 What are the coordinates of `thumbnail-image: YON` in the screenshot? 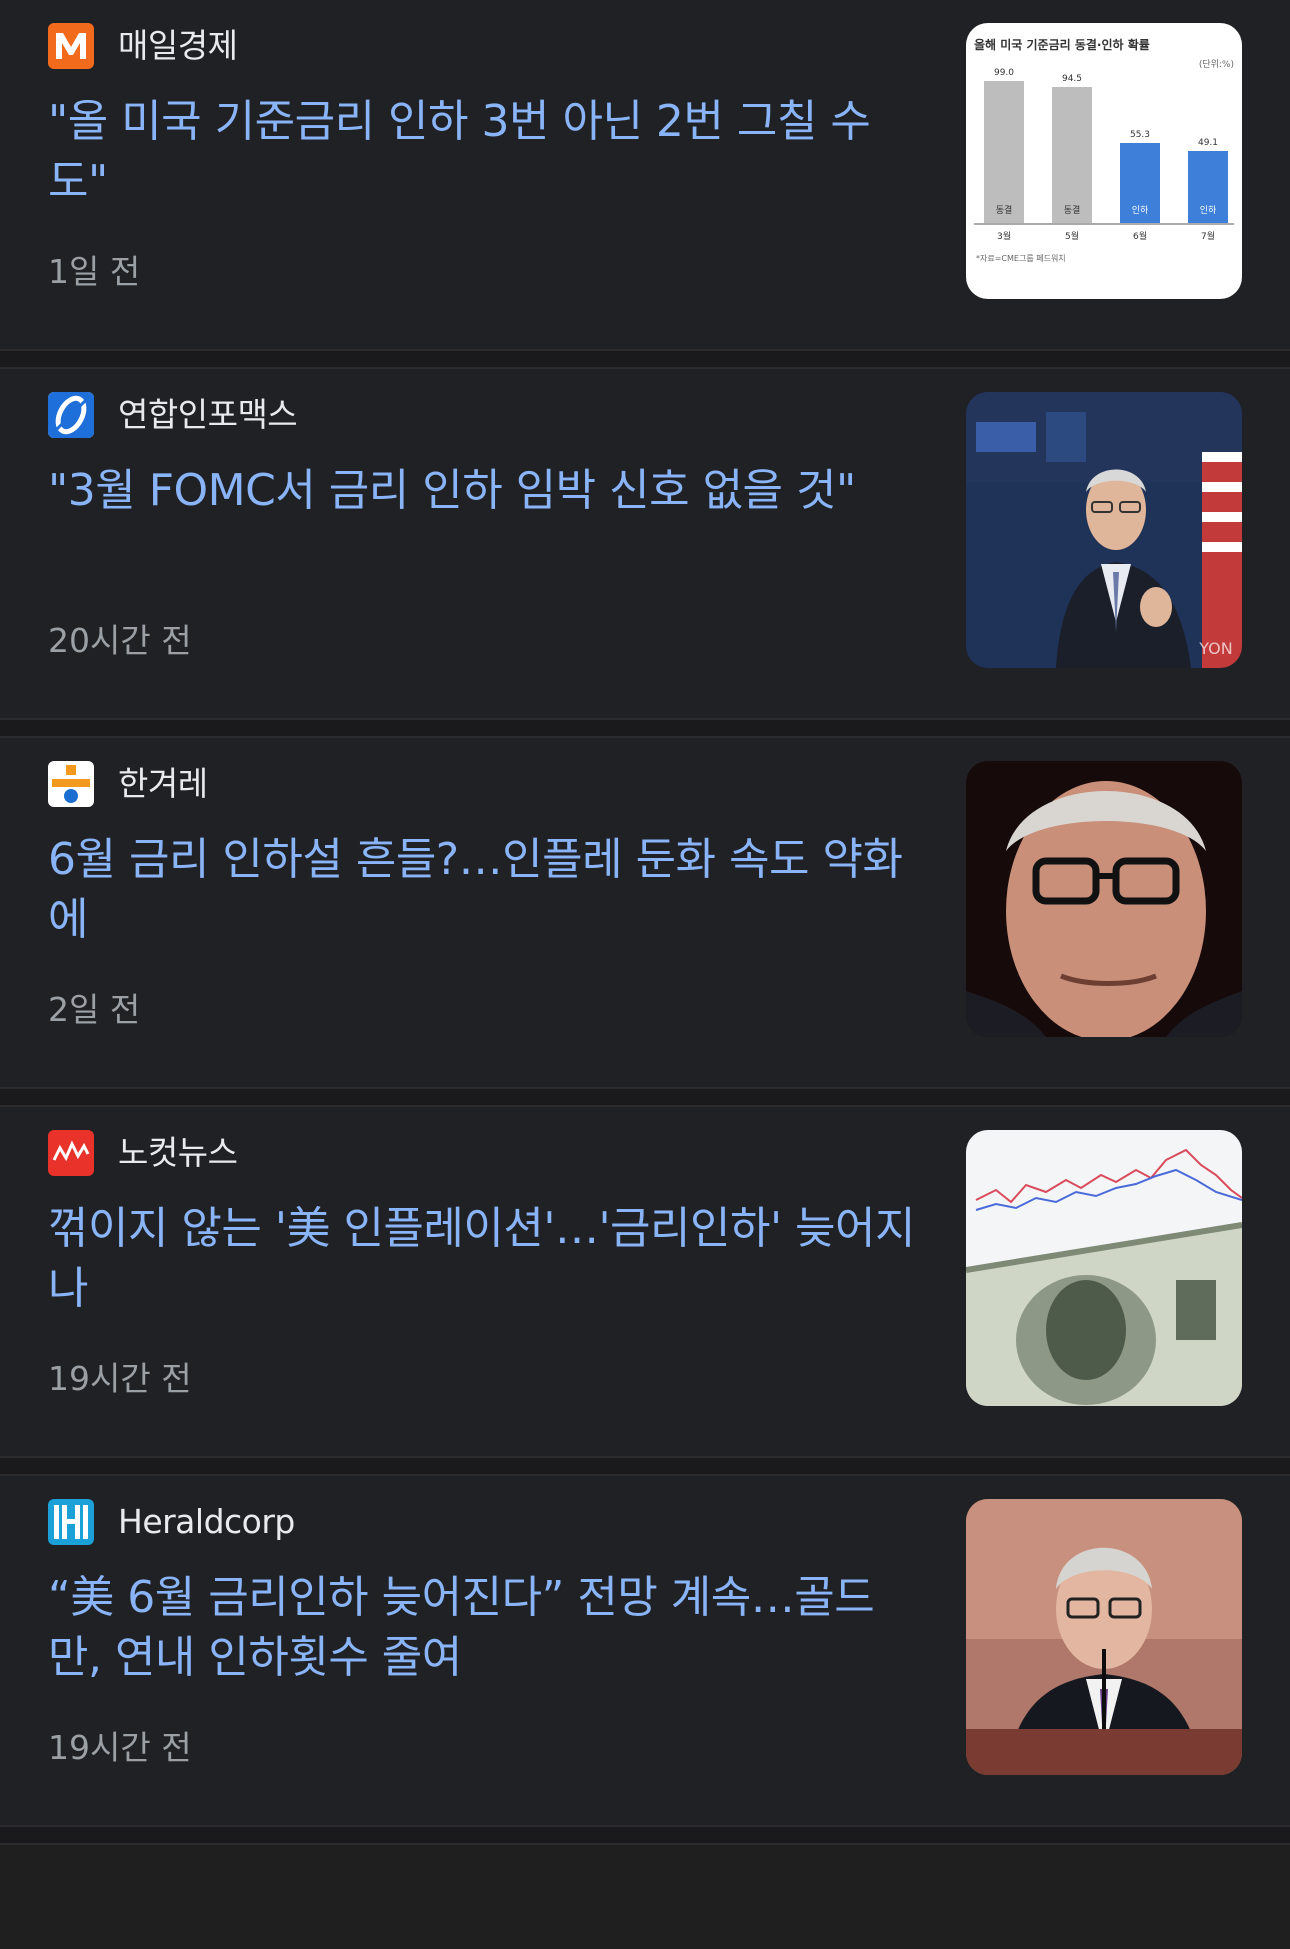 It's located at (1104, 530).